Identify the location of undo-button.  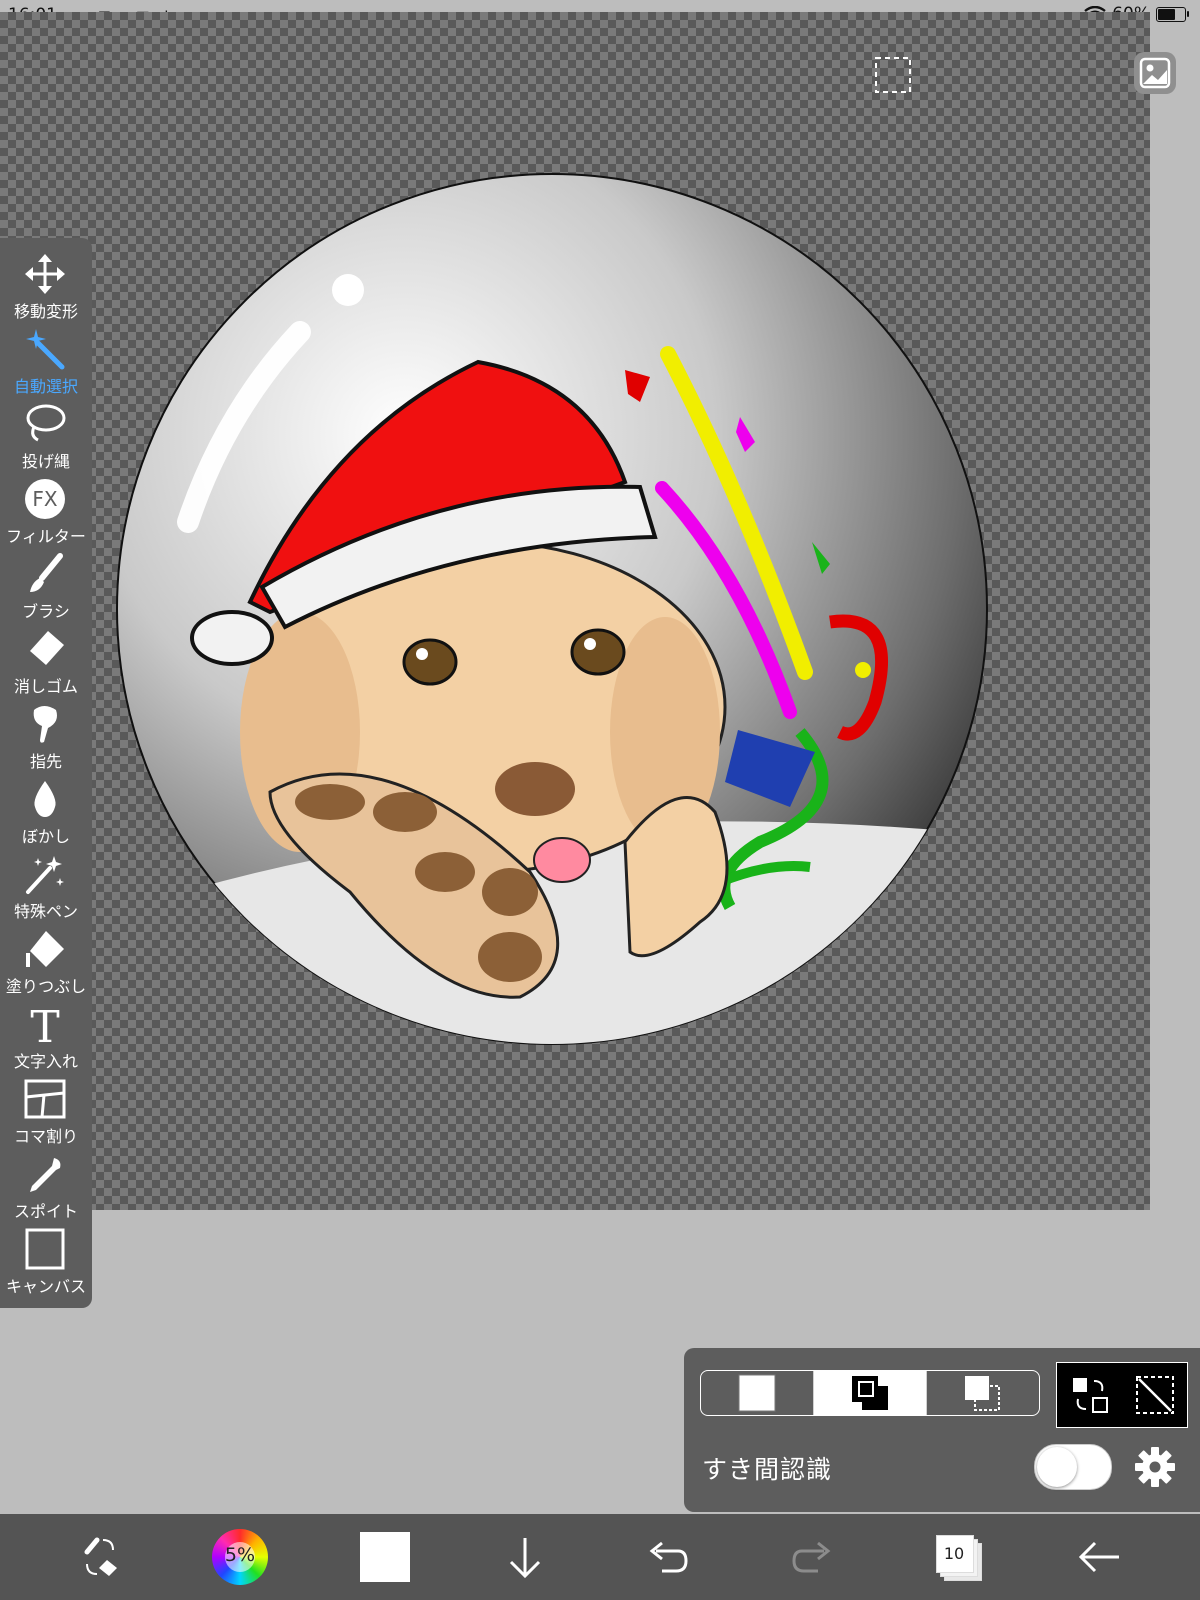
(667, 1557).